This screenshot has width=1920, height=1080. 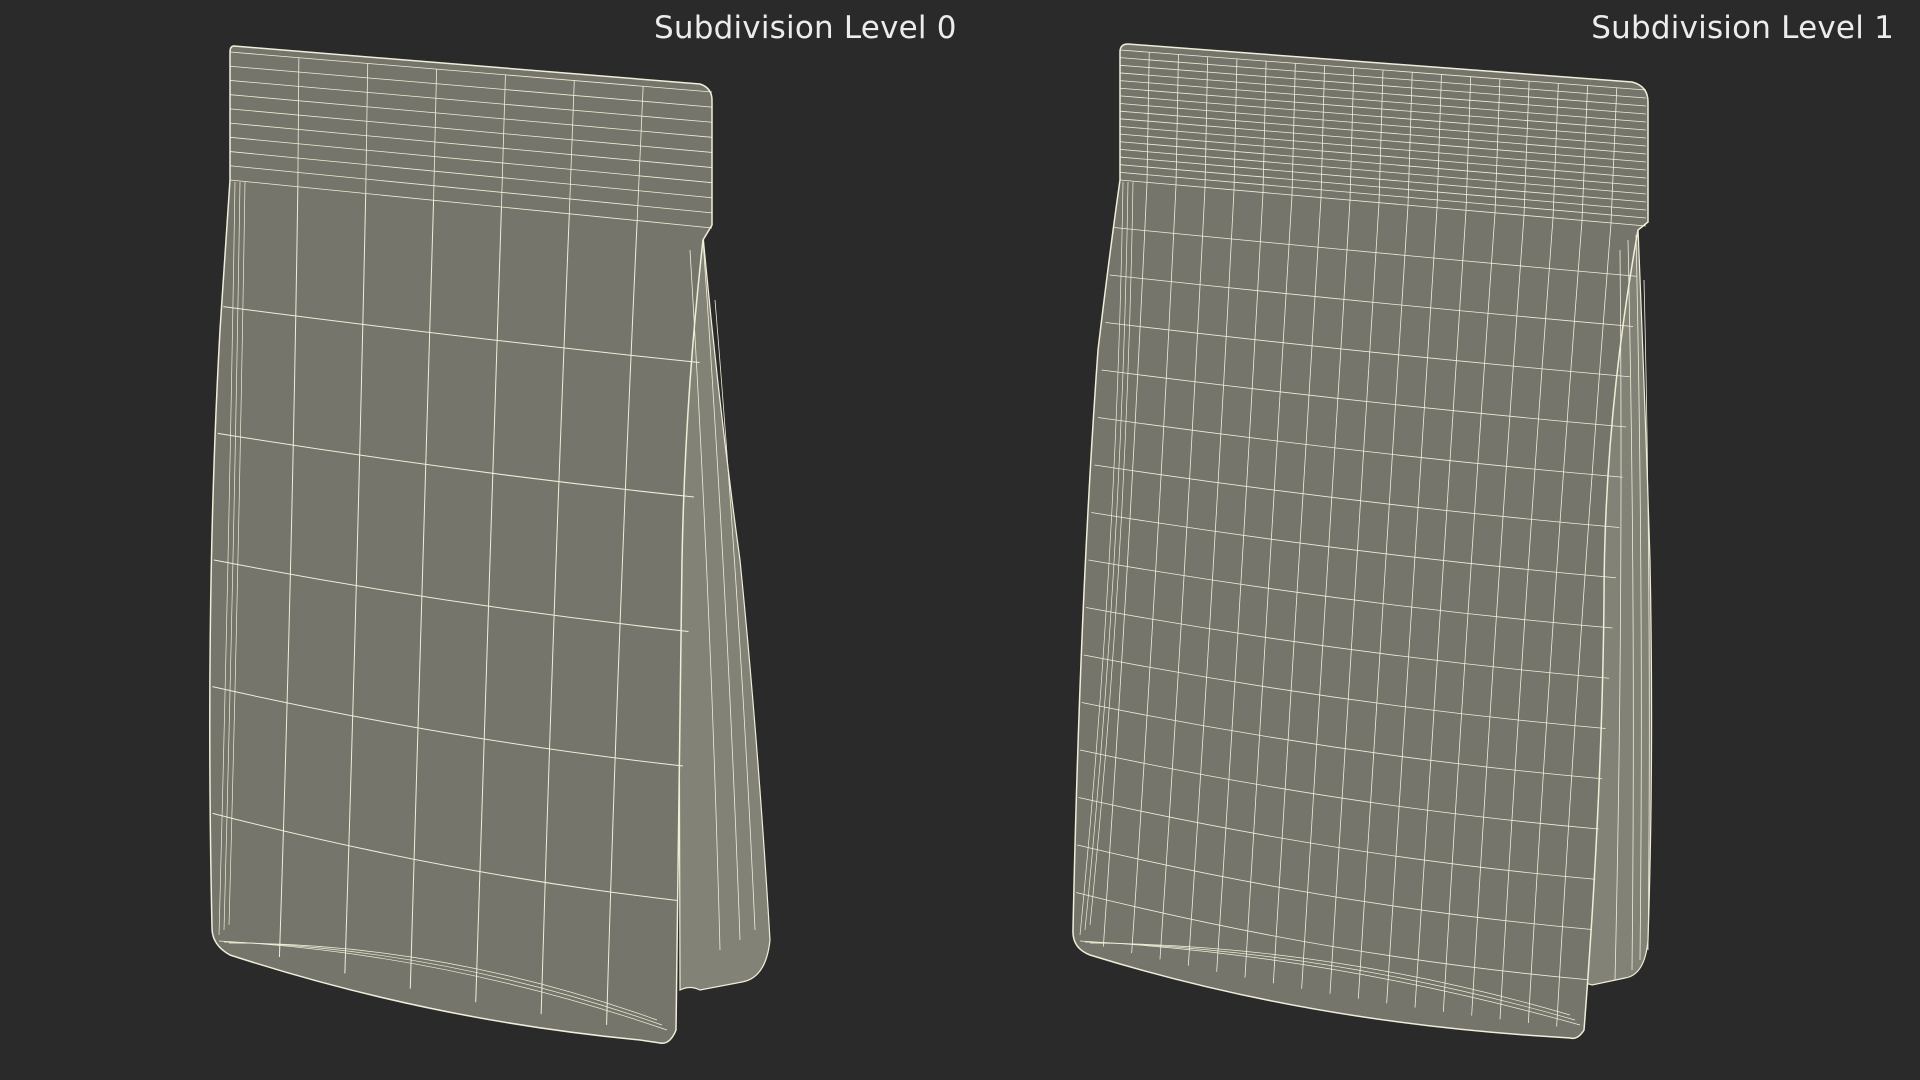 I want to click on subdivision-level-0-label: Subdivision Level 0, so click(x=805, y=28).